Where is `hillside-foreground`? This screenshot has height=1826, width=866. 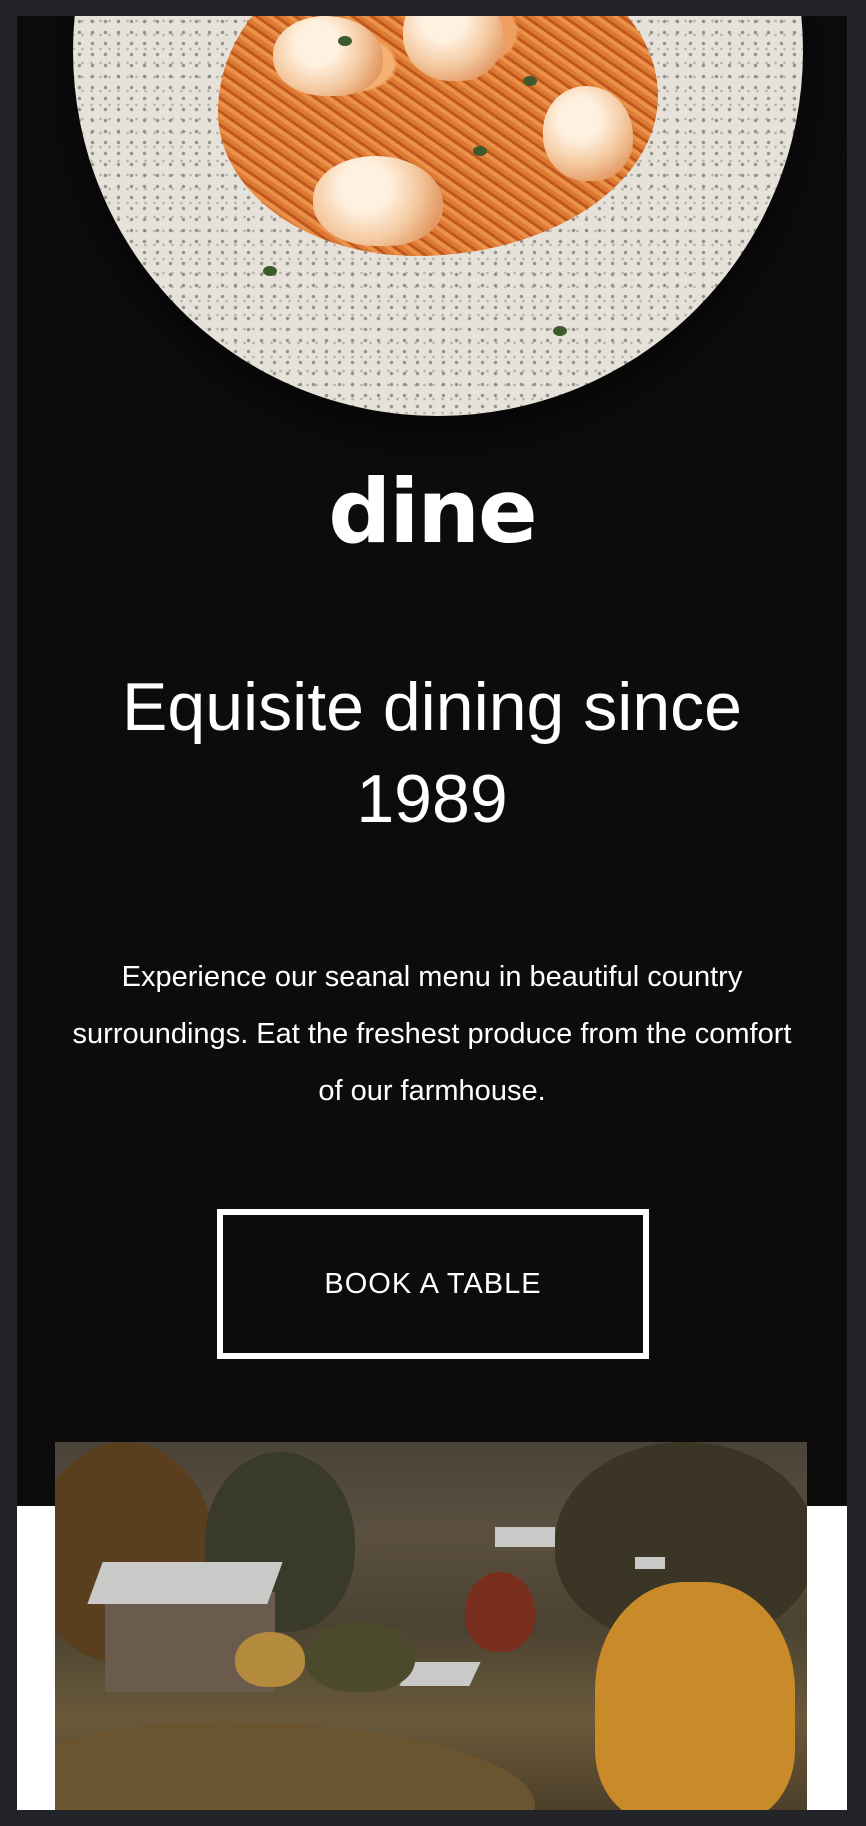
hillside-foreground is located at coordinates (295, 1766).